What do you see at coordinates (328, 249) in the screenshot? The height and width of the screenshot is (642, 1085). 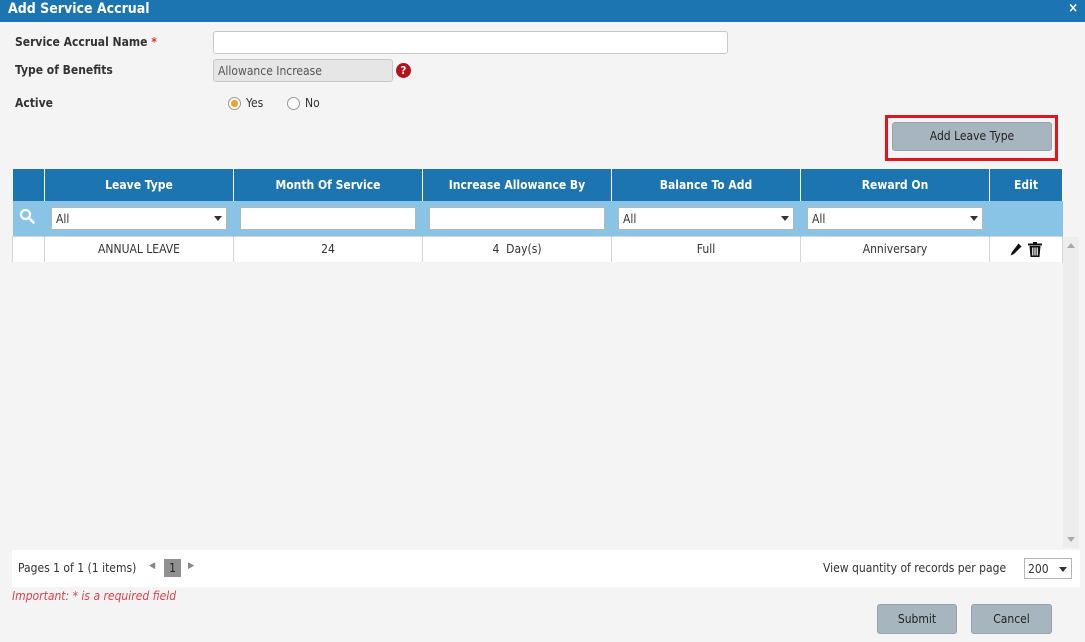 I see `cell-month-of-service: 24` at bounding box center [328, 249].